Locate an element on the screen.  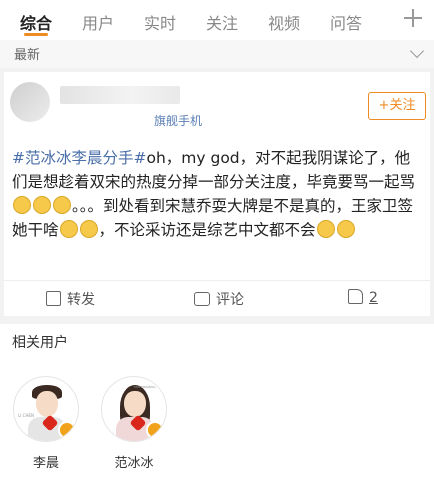
comment-icon is located at coordinates (202, 299).